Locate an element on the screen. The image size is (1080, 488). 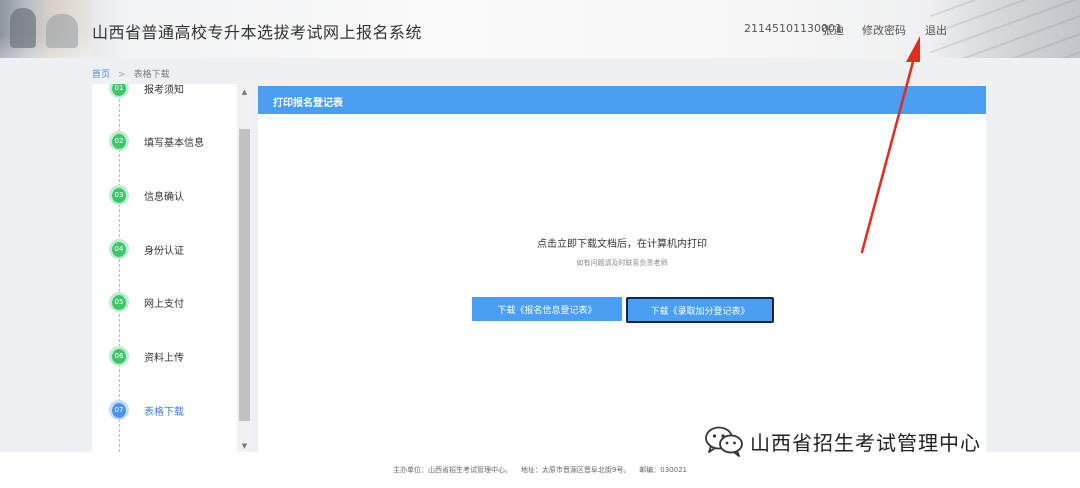
panel-title: 打印报名登记表 is located at coordinates (308, 103).